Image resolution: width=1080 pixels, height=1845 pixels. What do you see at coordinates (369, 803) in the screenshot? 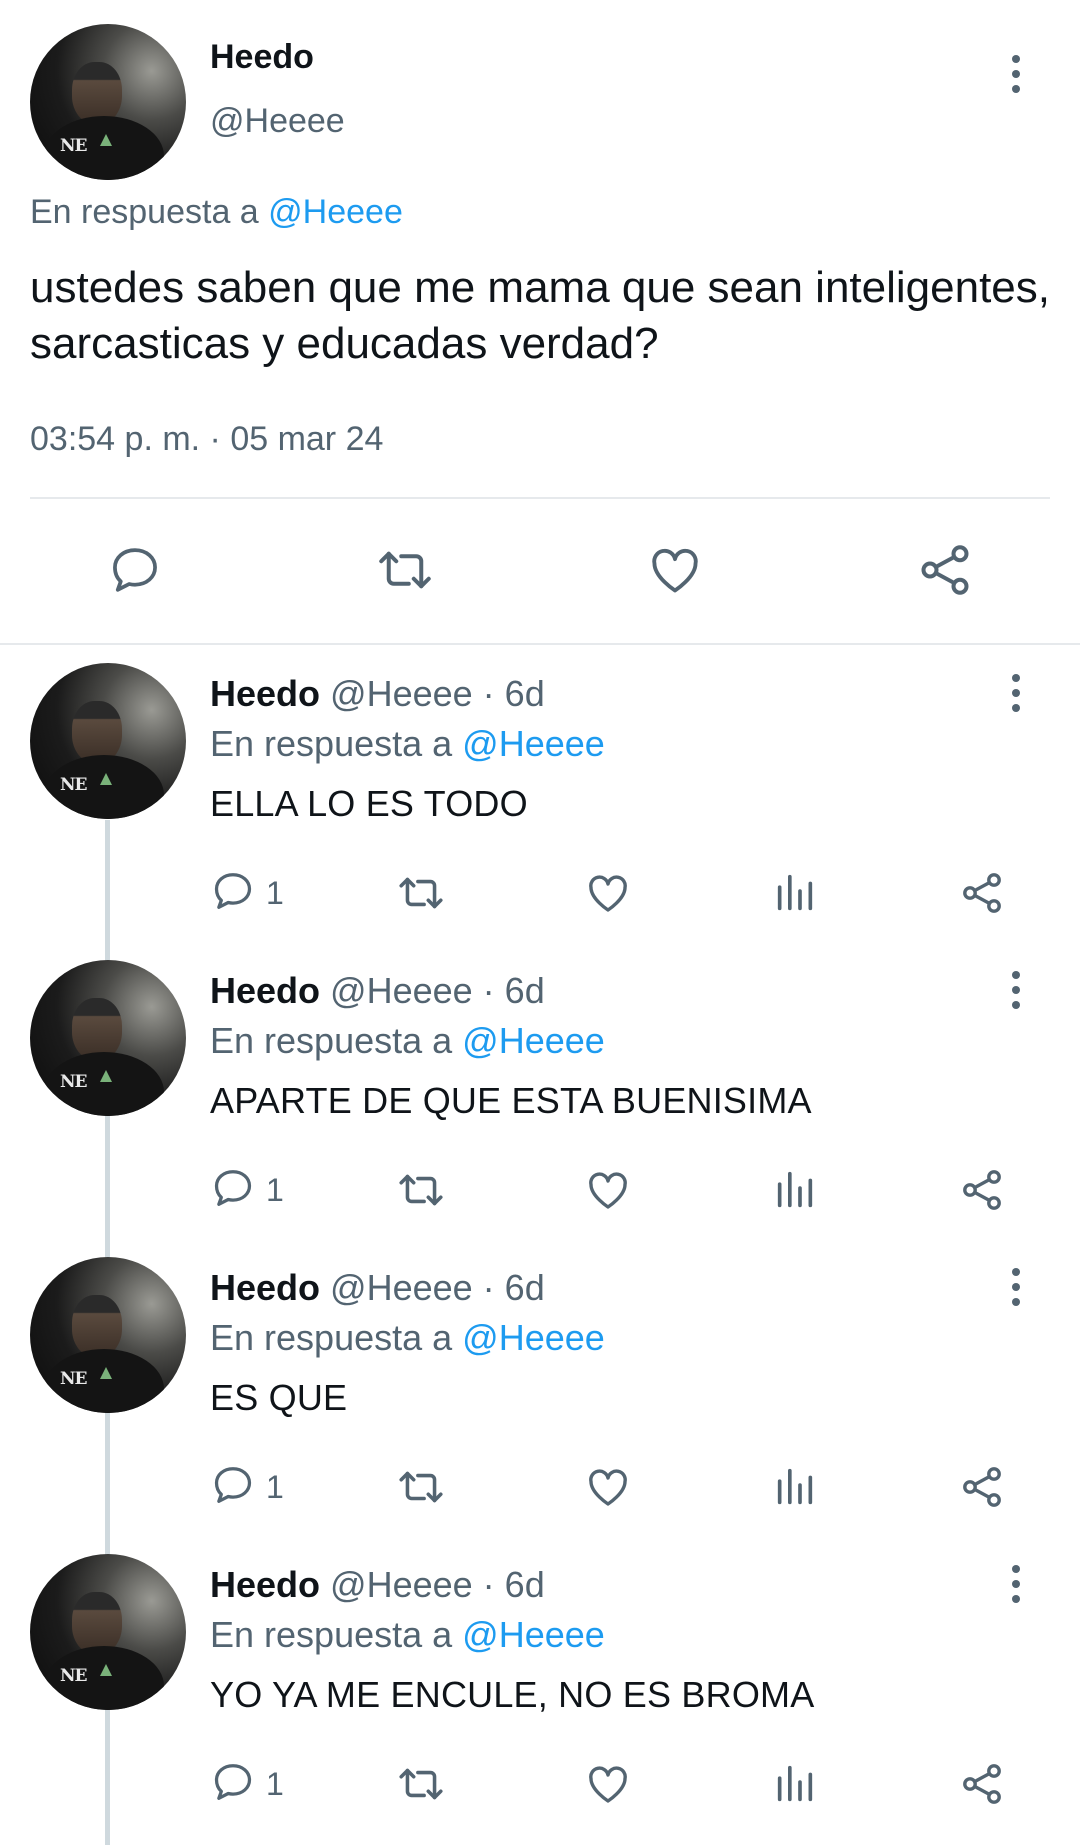
I see `reply-text: ELLA LO ES TODO` at bounding box center [369, 803].